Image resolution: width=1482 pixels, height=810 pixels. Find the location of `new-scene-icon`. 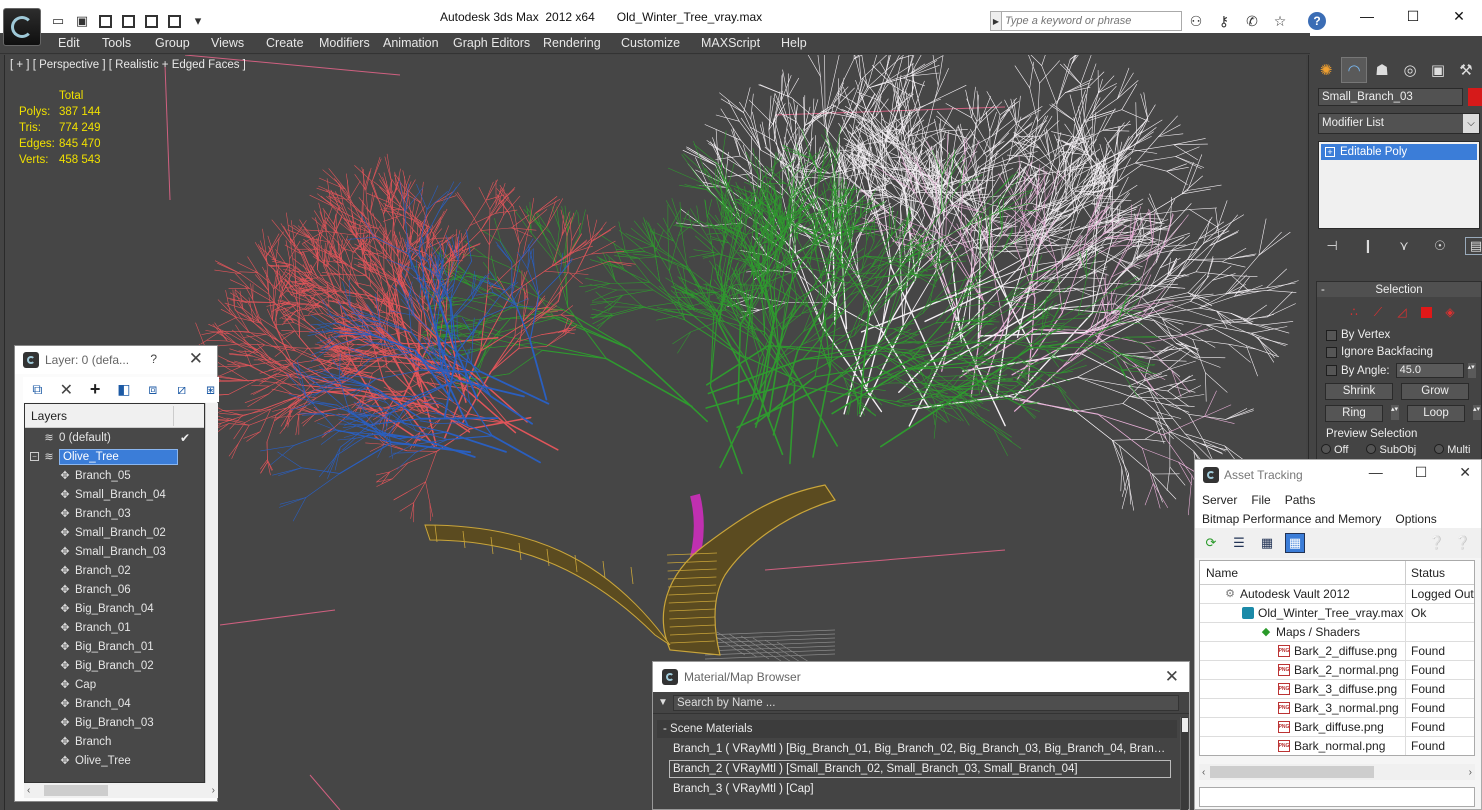

new-scene-icon is located at coordinates (105, 21).